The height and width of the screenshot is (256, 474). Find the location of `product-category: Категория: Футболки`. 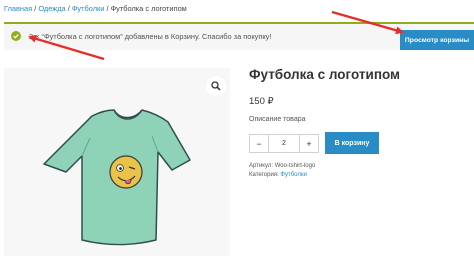

product-category: Категория: Футболки is located at coordinates (278, 175).